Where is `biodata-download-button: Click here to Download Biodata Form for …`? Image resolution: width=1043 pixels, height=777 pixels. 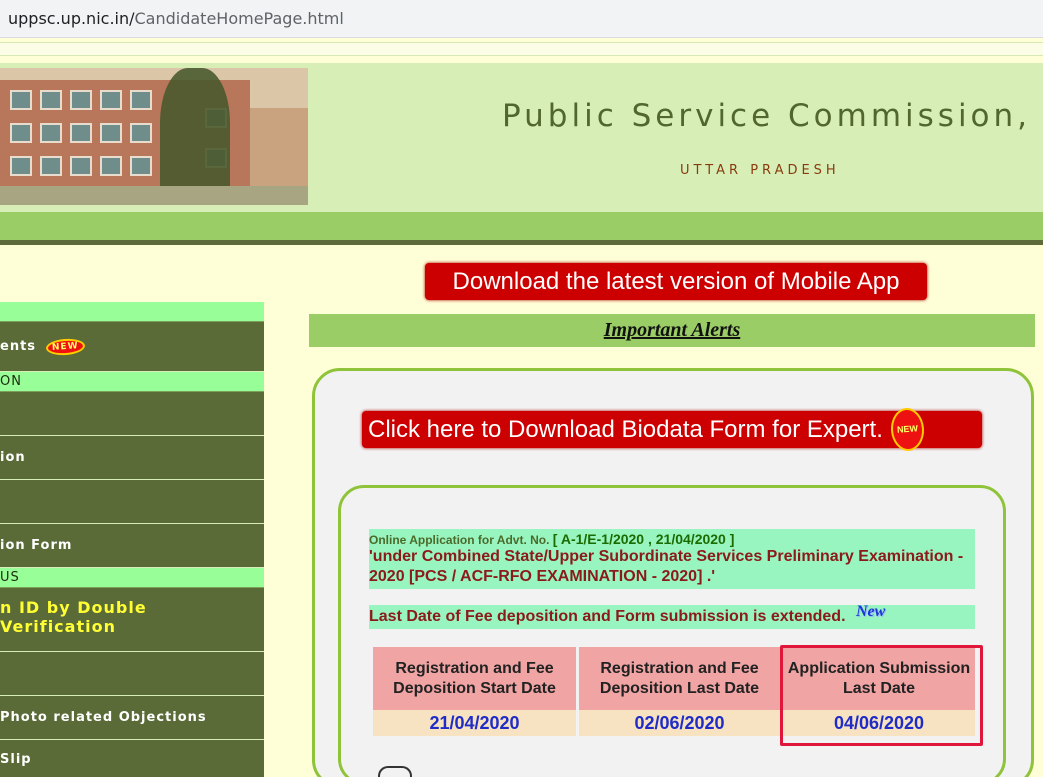 biodata-download-button: Click here to Download Biodata Form for … is located at coordinates (672, 429).